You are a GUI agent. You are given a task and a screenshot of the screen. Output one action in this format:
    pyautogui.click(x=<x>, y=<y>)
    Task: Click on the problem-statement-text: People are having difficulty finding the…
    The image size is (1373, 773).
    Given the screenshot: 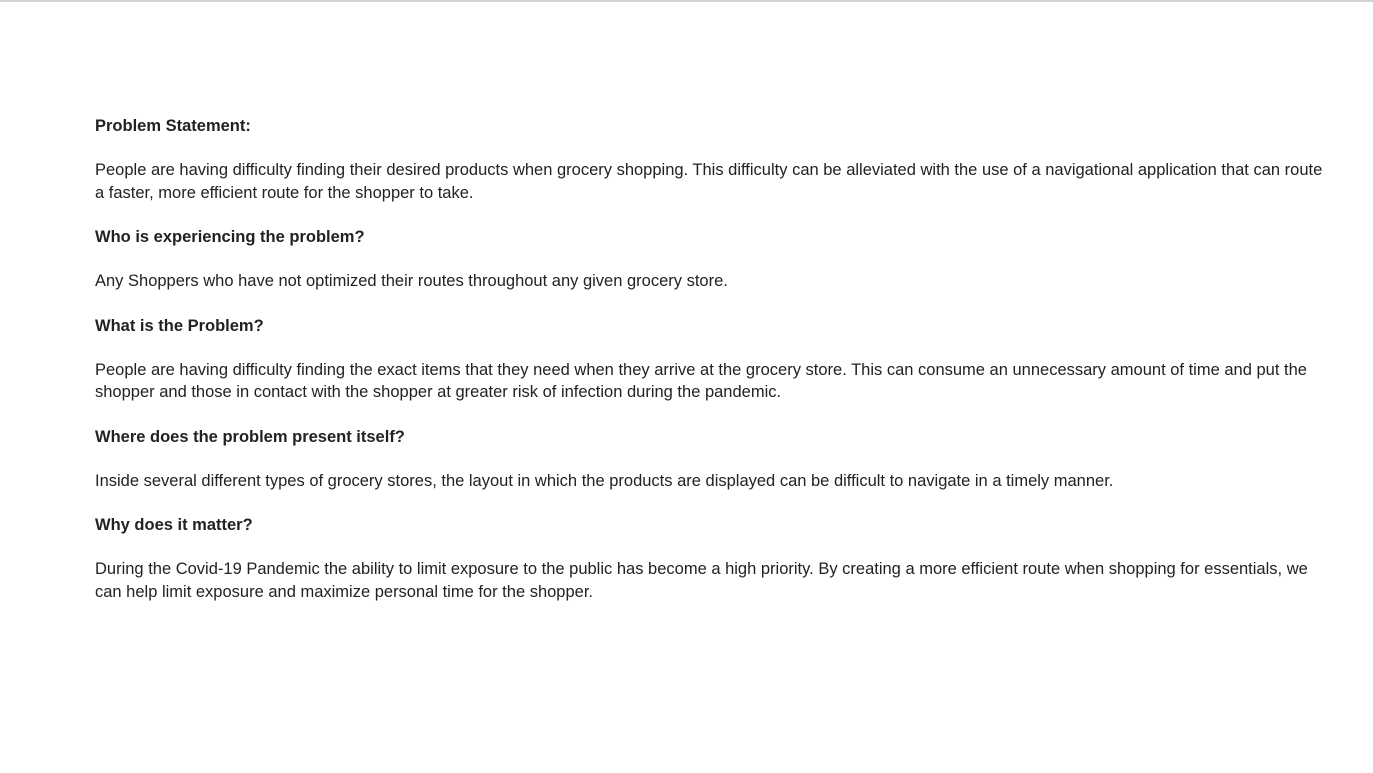 What is the action you would take?
    pyautogui.click(x=709, y=181)
    